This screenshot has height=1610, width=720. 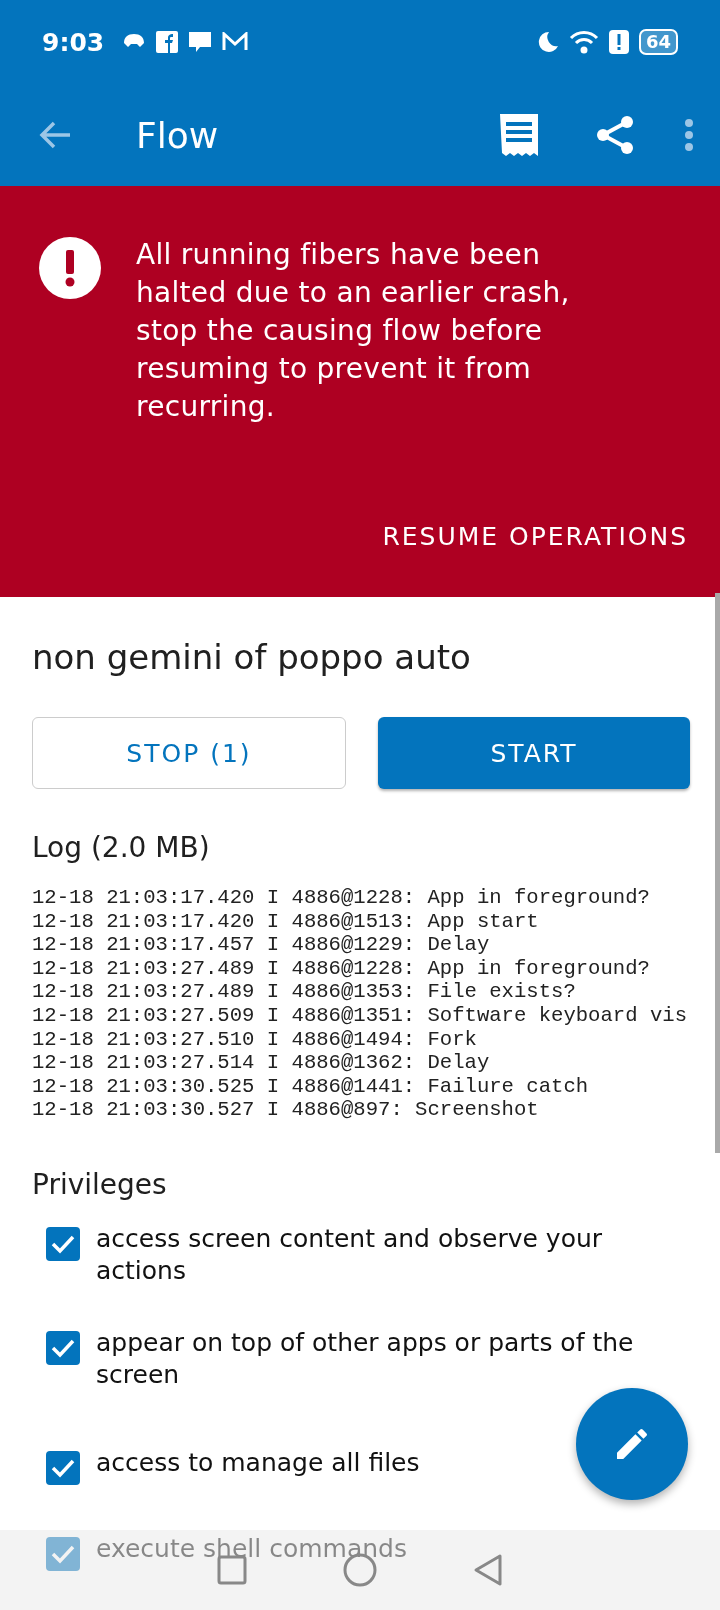 I want to click on privilege-label: access to manage all files, so click(x=258, y=1462).